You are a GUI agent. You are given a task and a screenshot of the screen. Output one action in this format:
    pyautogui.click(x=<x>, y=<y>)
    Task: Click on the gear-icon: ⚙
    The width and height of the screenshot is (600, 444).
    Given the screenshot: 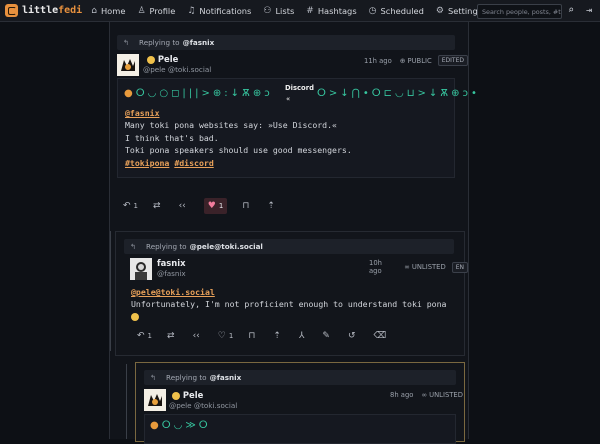 What is the action you would take?
    pyautogui.click(x=439, y=10)
    